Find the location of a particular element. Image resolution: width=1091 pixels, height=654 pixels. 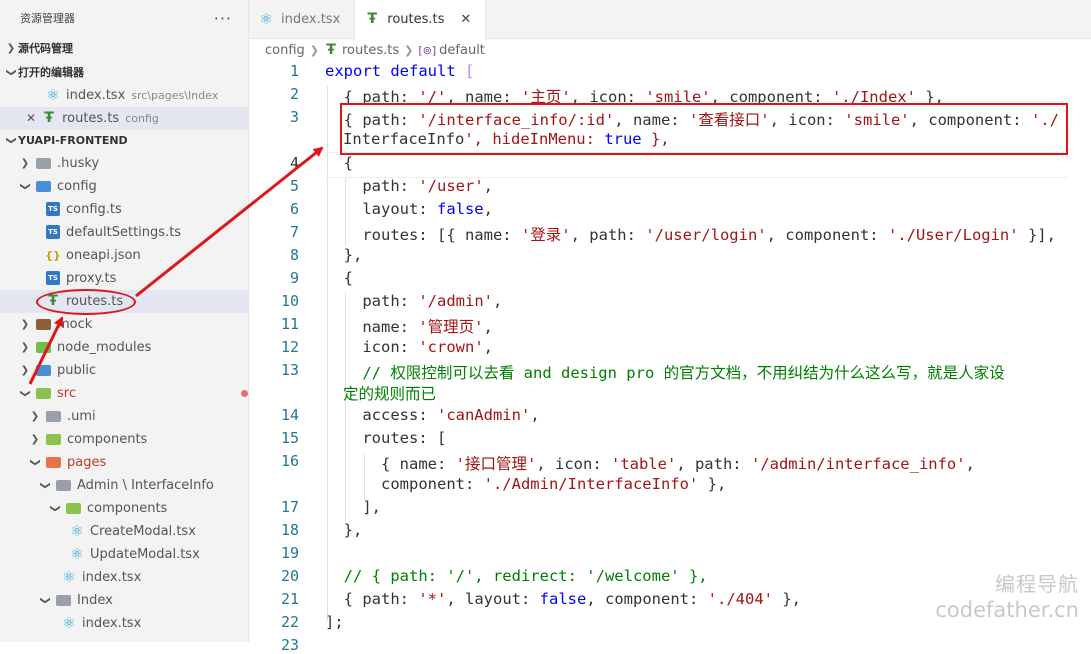

tree-label: node_modules is located at coordinates (104, 347).